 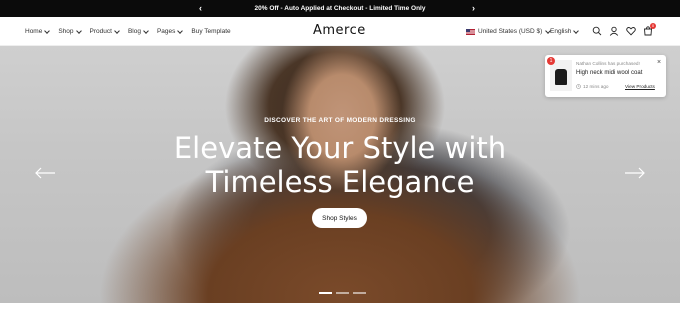 I want to click on menu-item-buy-template: Buy Template, so click(x=210, y=31).